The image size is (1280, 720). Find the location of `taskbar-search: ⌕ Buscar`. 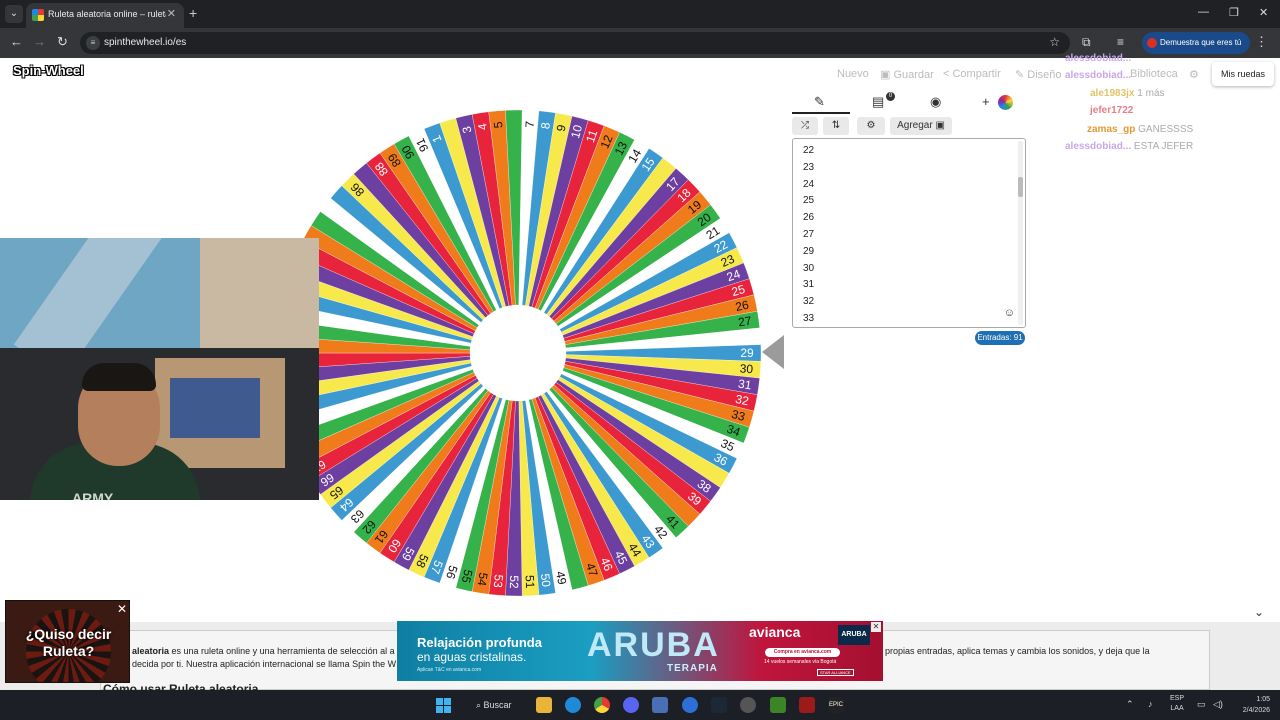

taskbar-search: ⌕ Buscar is located at coordinates (498, 705).